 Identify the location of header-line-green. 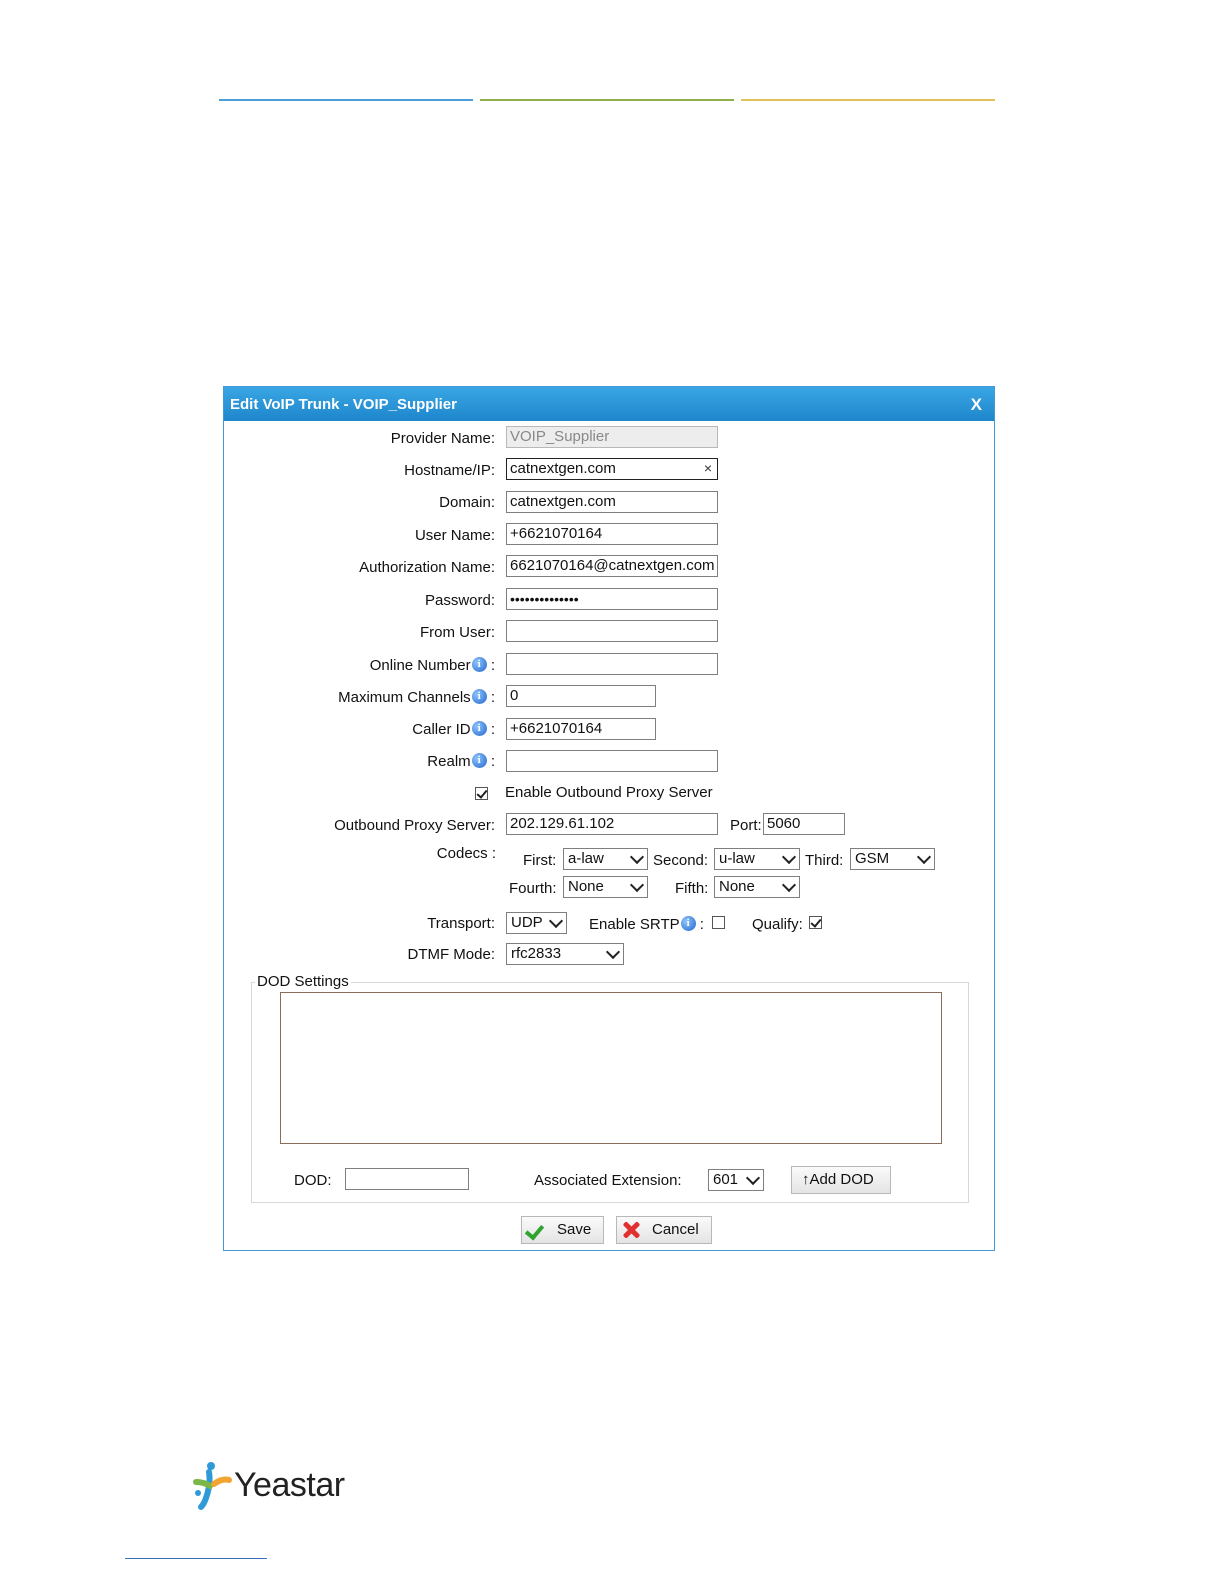
(607, 100).